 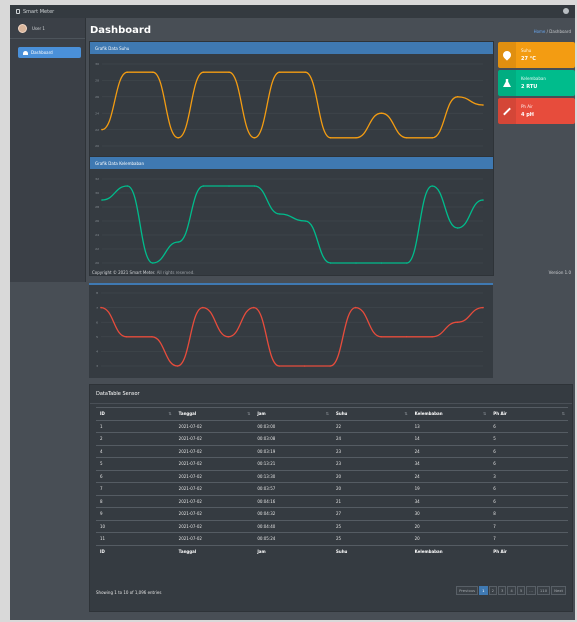 What do you see at coordinates (450, 551) in the screenshot?
I see `table-footer-cell: Kelembaban` at bounding box center [450, 551].